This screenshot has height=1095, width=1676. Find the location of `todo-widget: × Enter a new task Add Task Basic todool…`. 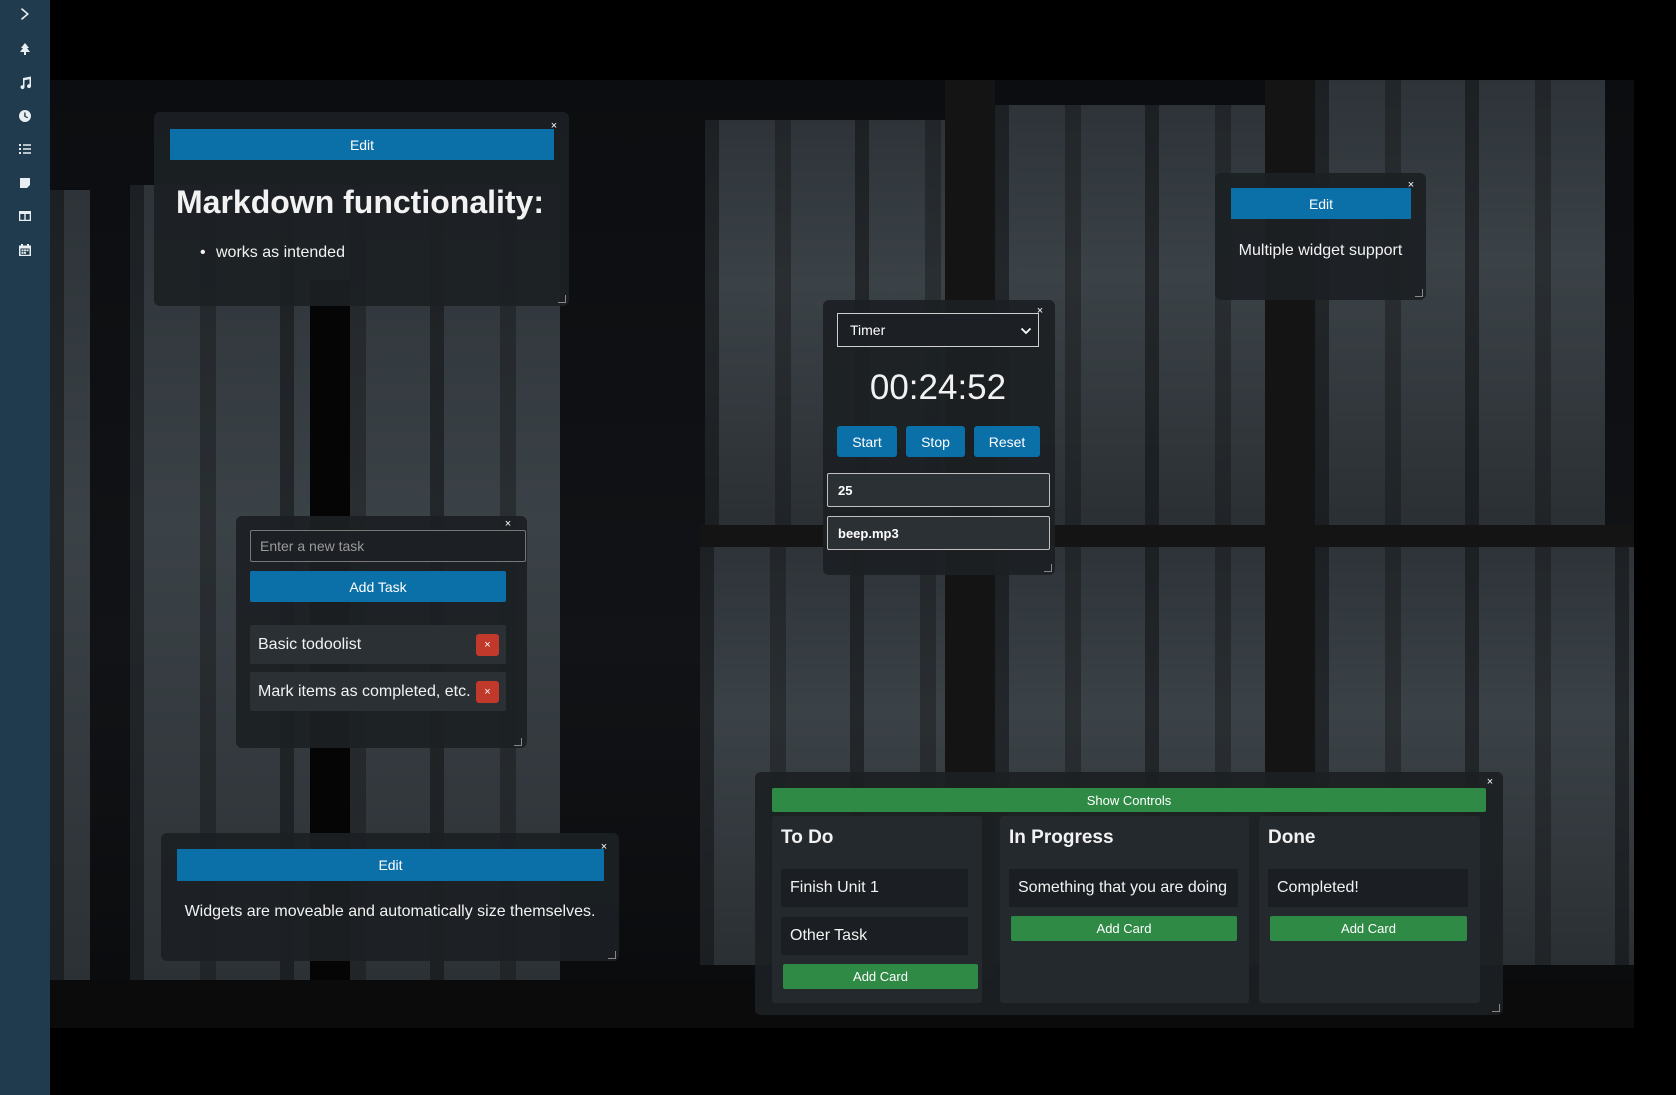

todo-widget: × Enter a new task Add Task Basic todool… is located at coordinates (381, 632).